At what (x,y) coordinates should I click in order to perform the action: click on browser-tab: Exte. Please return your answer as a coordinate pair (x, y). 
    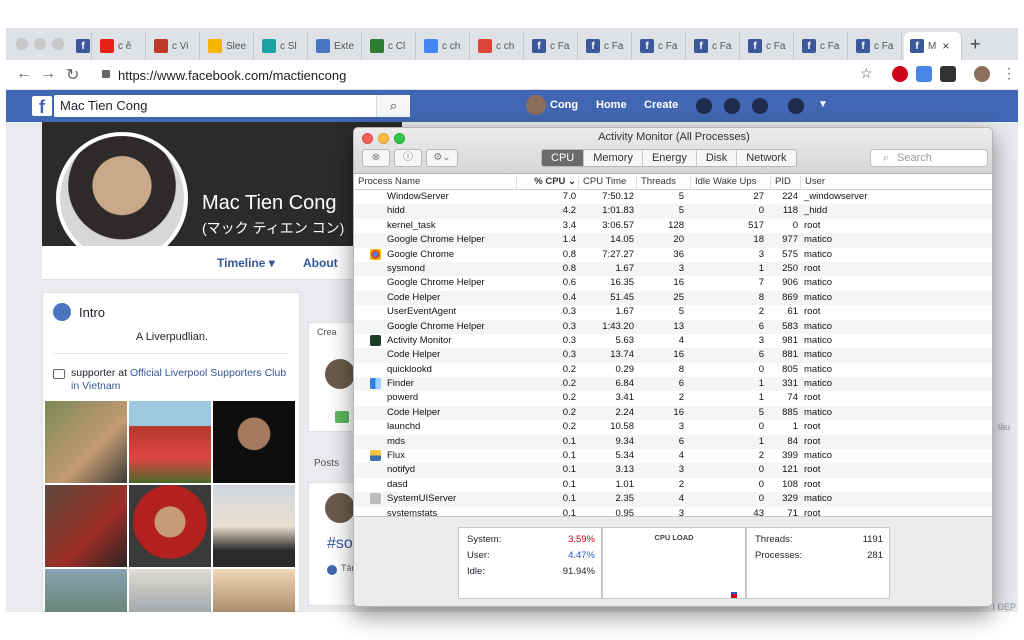
    Looking at the image, I should click on (336, 46).